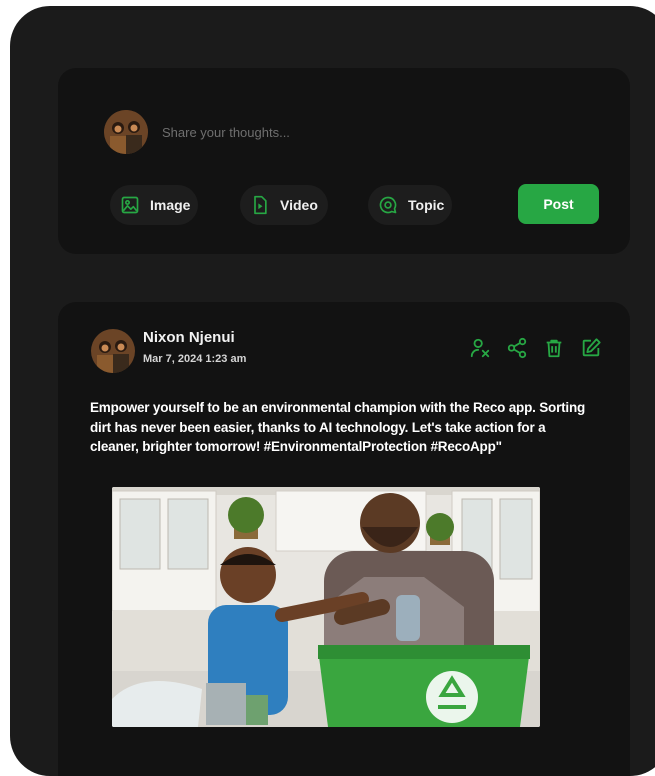 The image size is (655, 776). What do you see at coordinates (126, 132) in the screenshot?
I see `avatar` at bounding box center [126, 132].